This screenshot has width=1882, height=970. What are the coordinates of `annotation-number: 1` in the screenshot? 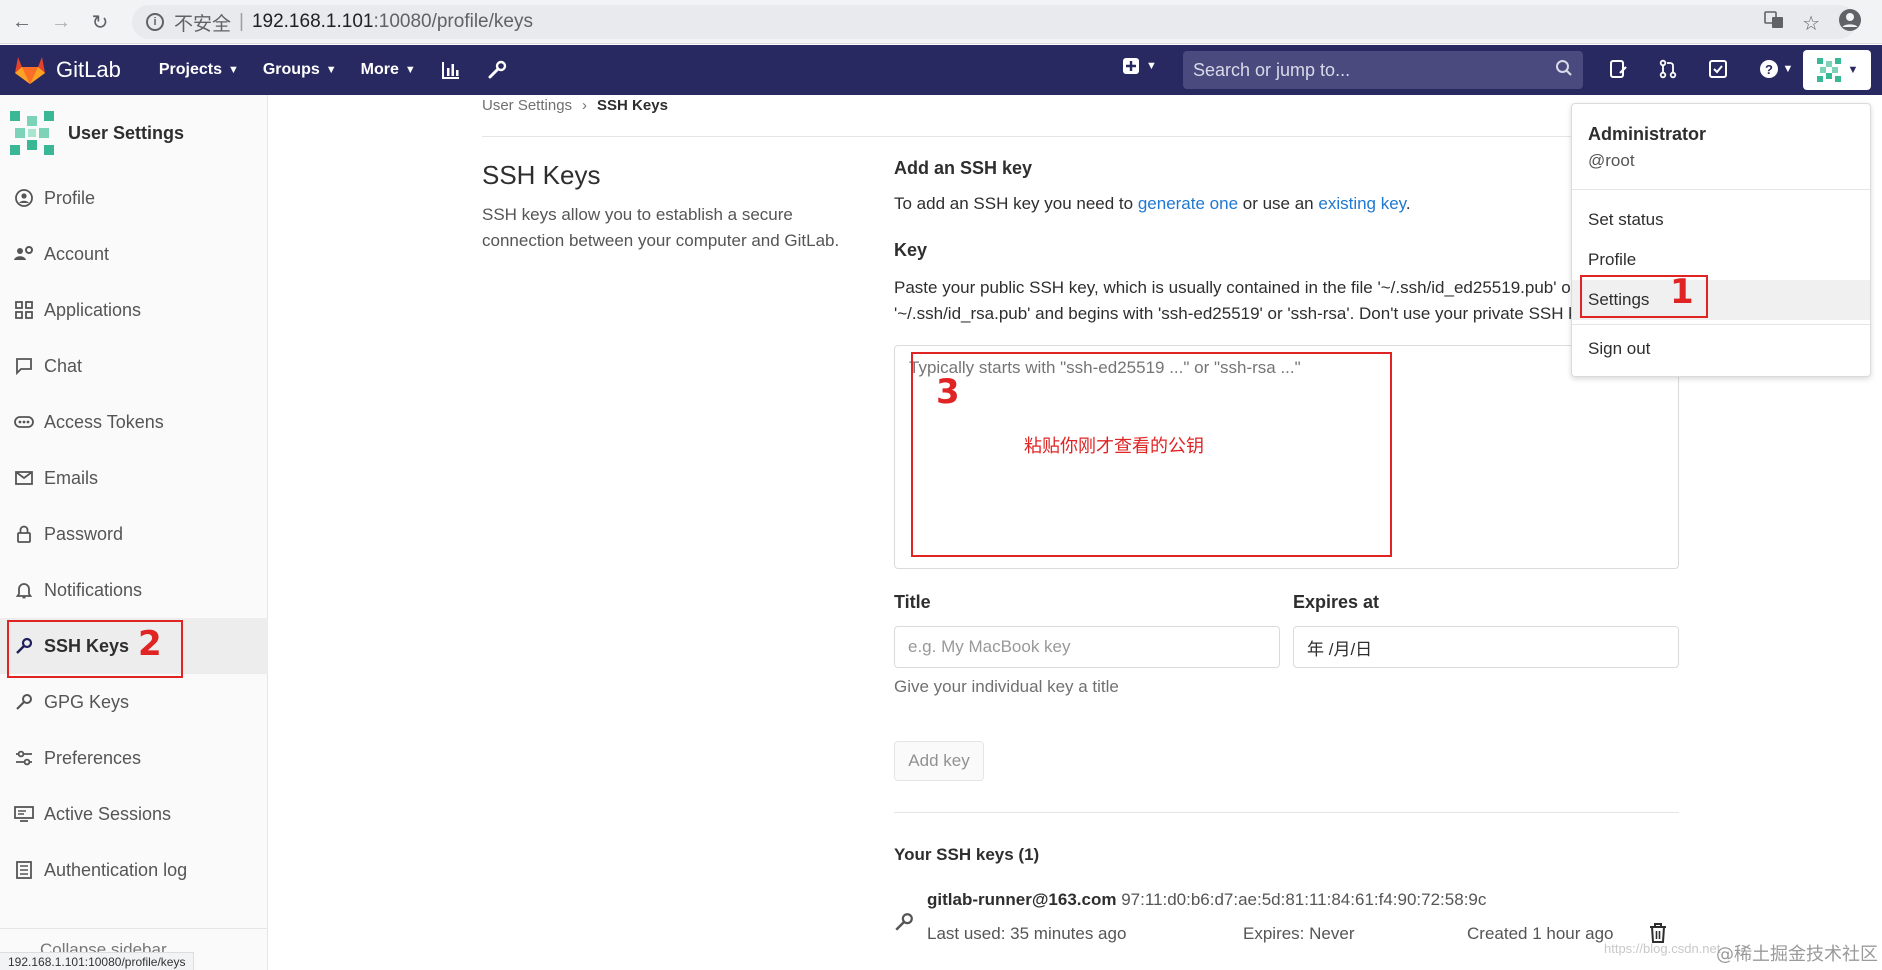 It's located at (1682, 292).